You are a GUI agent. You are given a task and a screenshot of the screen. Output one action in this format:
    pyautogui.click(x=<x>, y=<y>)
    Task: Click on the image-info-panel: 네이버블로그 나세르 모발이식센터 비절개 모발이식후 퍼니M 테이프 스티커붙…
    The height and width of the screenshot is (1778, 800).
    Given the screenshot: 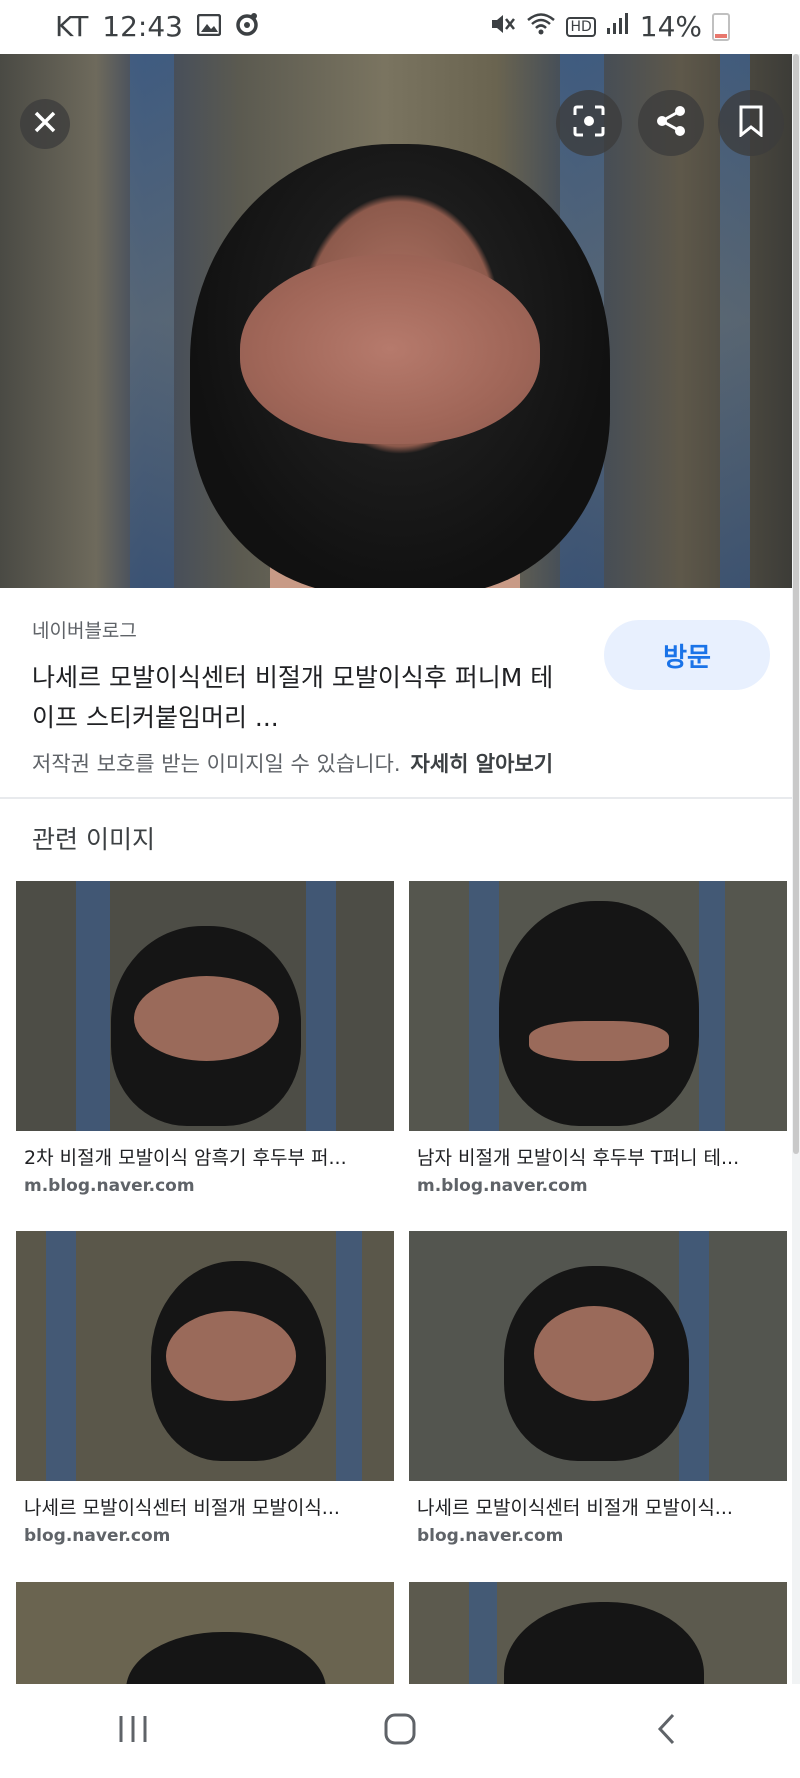 What is the action you would take?
    pyautogui.click(x=400, y=693)
    